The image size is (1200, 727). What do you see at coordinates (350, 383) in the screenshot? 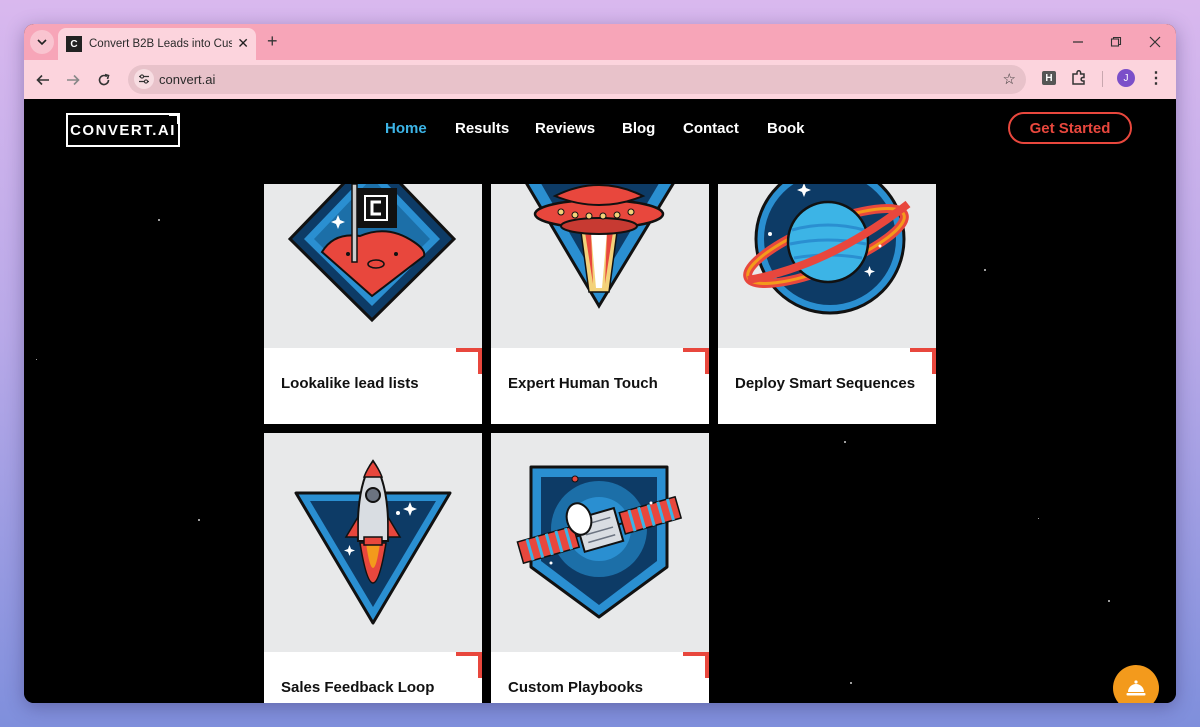
I see `card-title: Lookalike lead lists` at bounding box center [350, 383].